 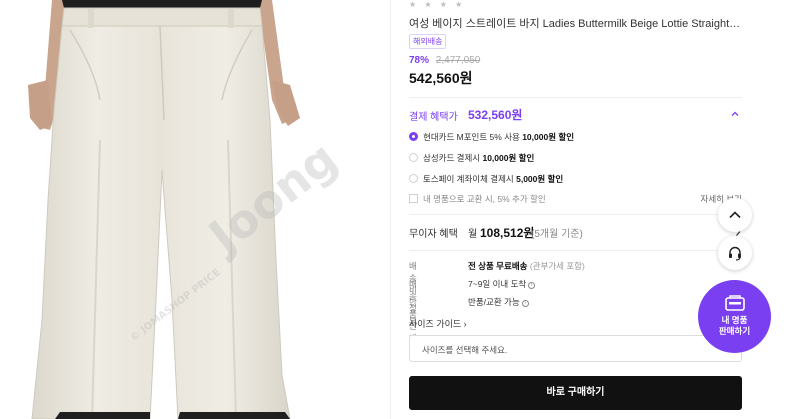 What do you see at coordinates (575, 115) in the screenshot?
I see `payment-benefit-toggle: 결제 혜택가 532,560원` at bounding box center [575, 115].